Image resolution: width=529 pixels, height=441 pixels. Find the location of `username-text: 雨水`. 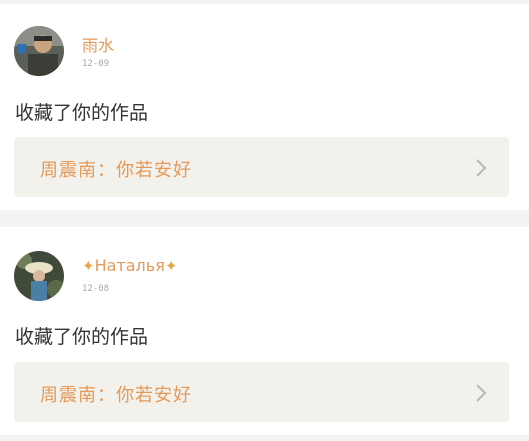

username-text: 雨水 is located at coordinates (98, 45).